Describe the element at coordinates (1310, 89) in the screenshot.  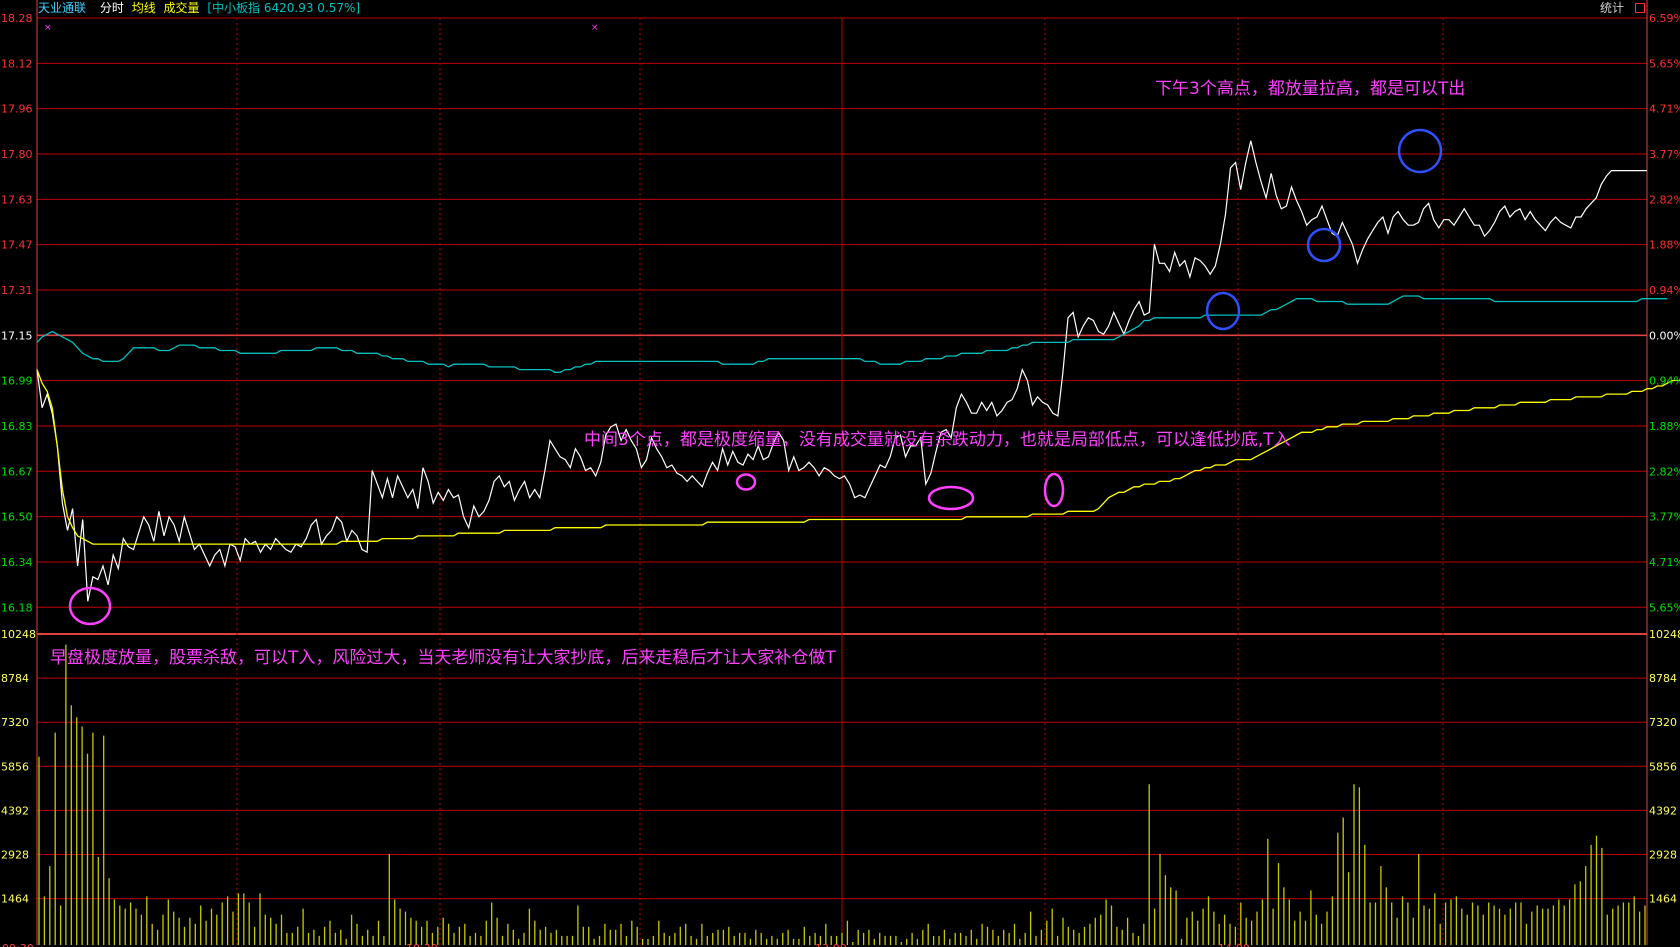
I see `annotation-afternoon: 下午3个高点，都放量拉高，都是可以T出` at that location.